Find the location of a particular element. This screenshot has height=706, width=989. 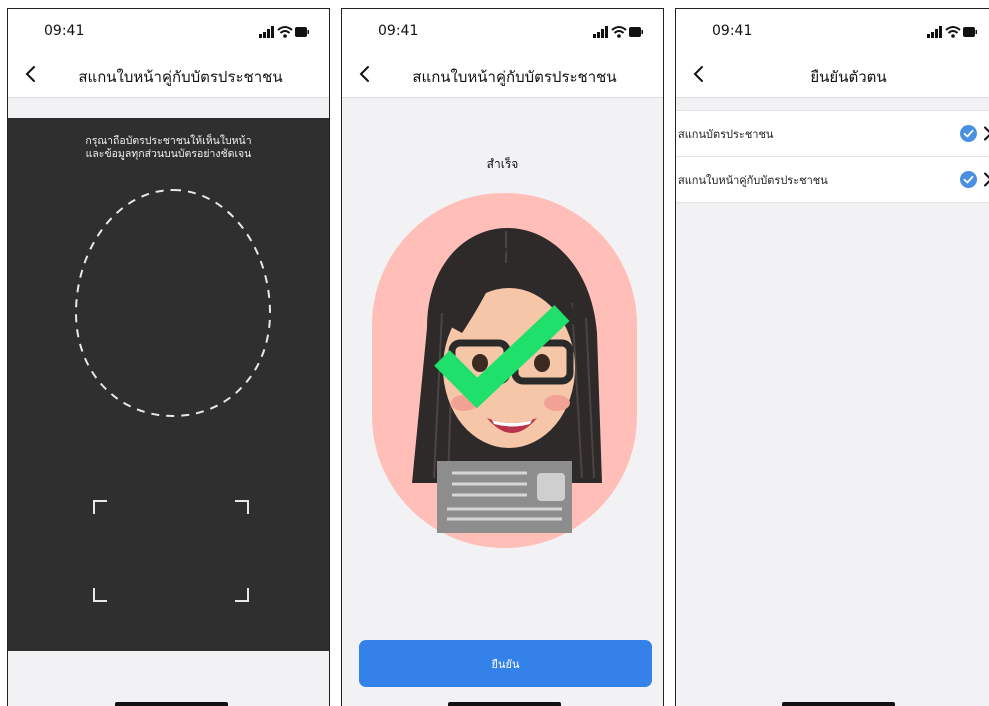

list-item-scan-id-card: สแกนบัตรประชาชน is located at coordinates (832, 134).